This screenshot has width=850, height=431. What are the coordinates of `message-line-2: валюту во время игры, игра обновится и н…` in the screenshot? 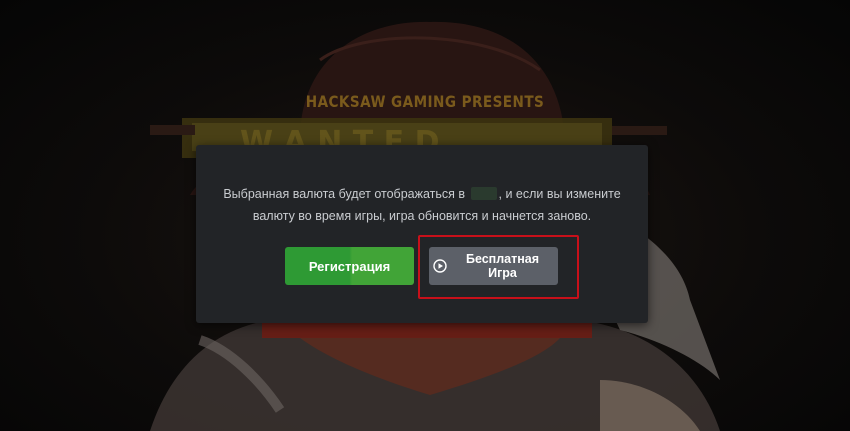 It's located at (422, 216).